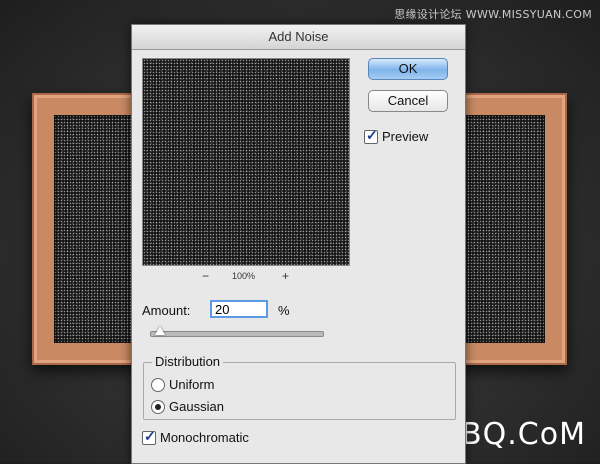 The image size is (600, 464). Describe the element at coordinates (205, 276) in the screenshot. I see `zoom-out-button: −` at that location.